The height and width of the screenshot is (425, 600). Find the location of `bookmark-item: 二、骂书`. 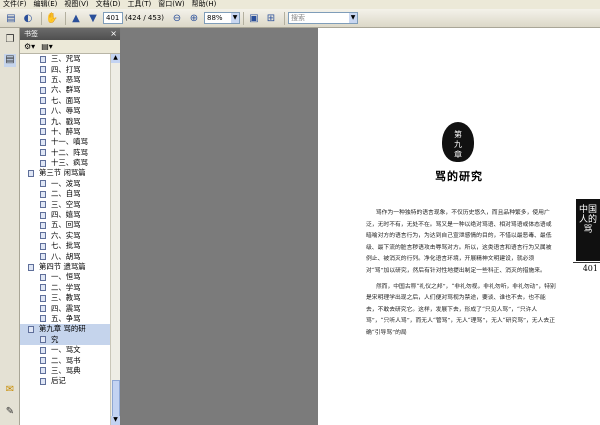

bookmark-item: 二、骂书 is located at coordinates (65, 360).